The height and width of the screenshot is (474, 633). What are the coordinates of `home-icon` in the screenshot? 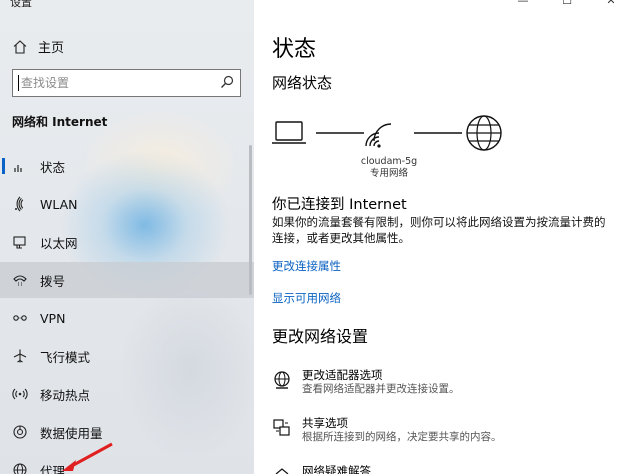 It's located at (20, 47).